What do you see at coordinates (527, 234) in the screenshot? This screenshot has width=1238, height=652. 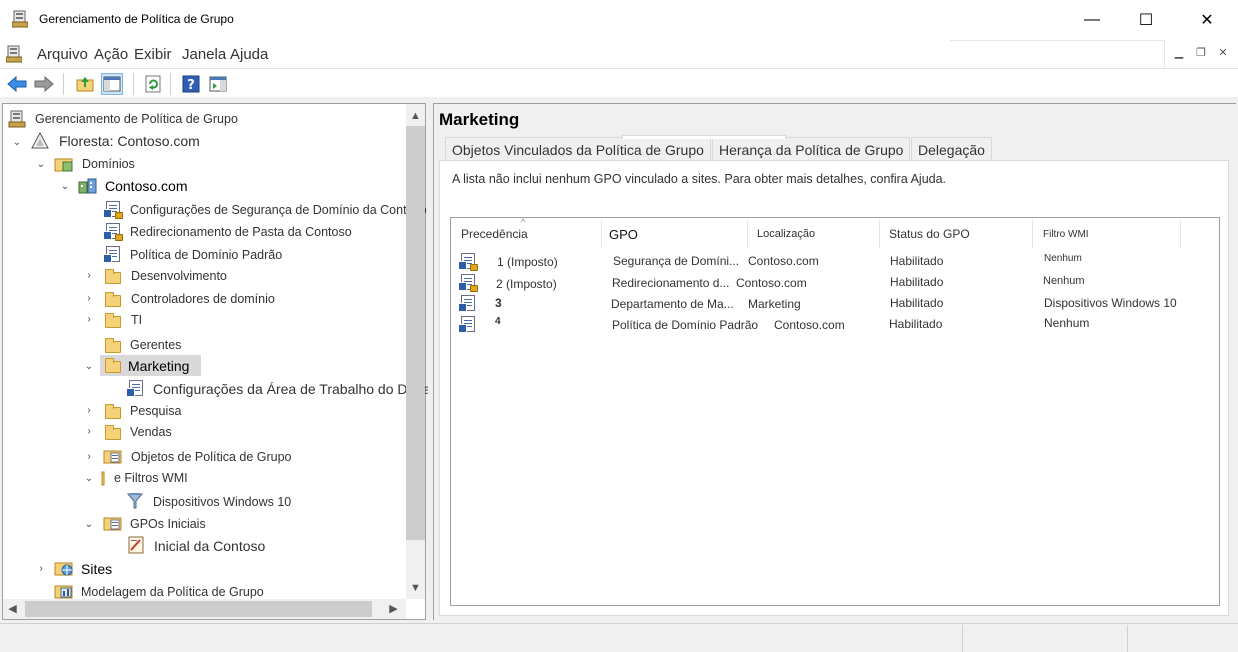 I see `column-precedence: Precedência` at bounding box center [527, 234].